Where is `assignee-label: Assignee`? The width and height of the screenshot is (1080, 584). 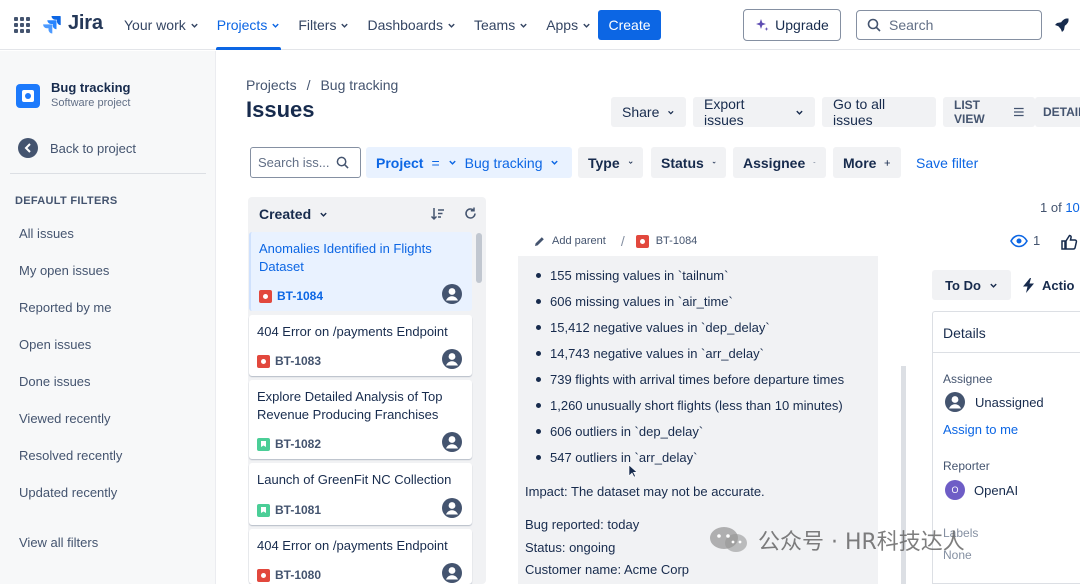 assignee-label: Assignee is located at coordinates (968, 379).